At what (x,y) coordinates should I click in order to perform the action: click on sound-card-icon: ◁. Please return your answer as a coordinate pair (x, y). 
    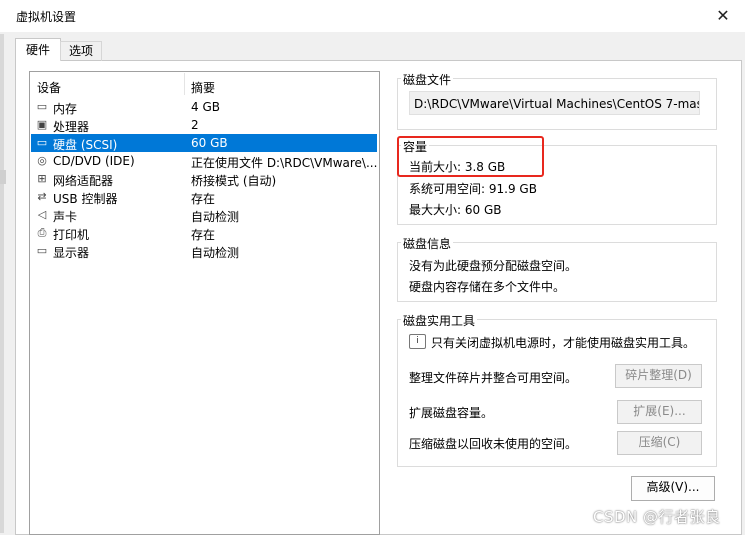
    Looking at the image, I should click on (42, 214).